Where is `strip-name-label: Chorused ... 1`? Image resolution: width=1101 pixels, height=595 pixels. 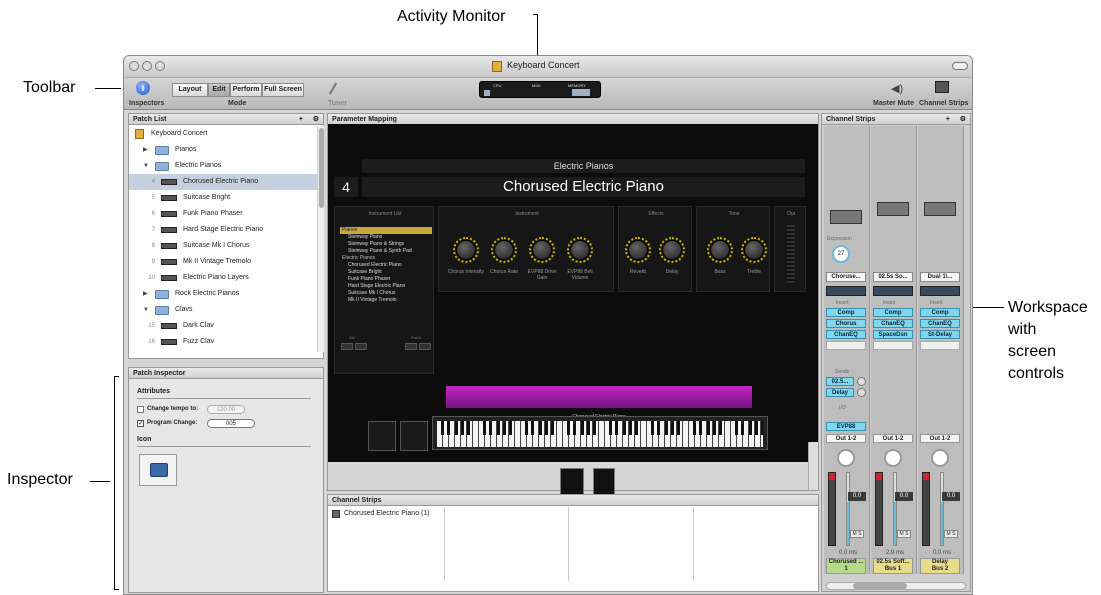 strip-name-label: Chorused ... 1 is located at coordinates (846, 566).